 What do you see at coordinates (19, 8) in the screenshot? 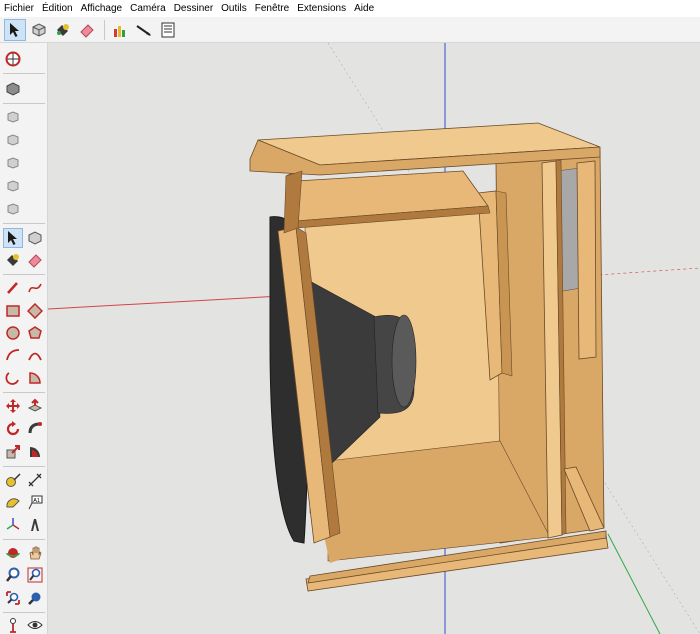
I see `menu-fichier: Fichier` at bounding box center [19, 8].